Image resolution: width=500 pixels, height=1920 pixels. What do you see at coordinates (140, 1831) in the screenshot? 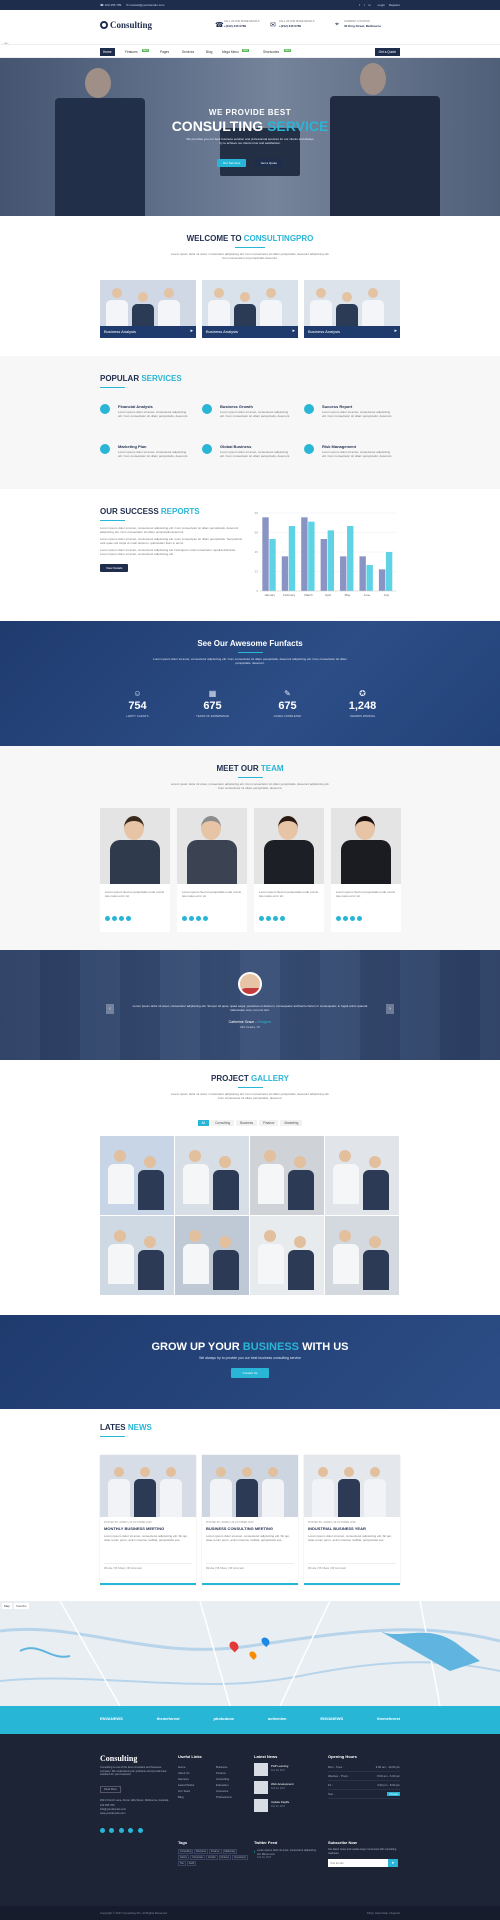
I see `pinterest-icon` at bounding box center [140, 1831].